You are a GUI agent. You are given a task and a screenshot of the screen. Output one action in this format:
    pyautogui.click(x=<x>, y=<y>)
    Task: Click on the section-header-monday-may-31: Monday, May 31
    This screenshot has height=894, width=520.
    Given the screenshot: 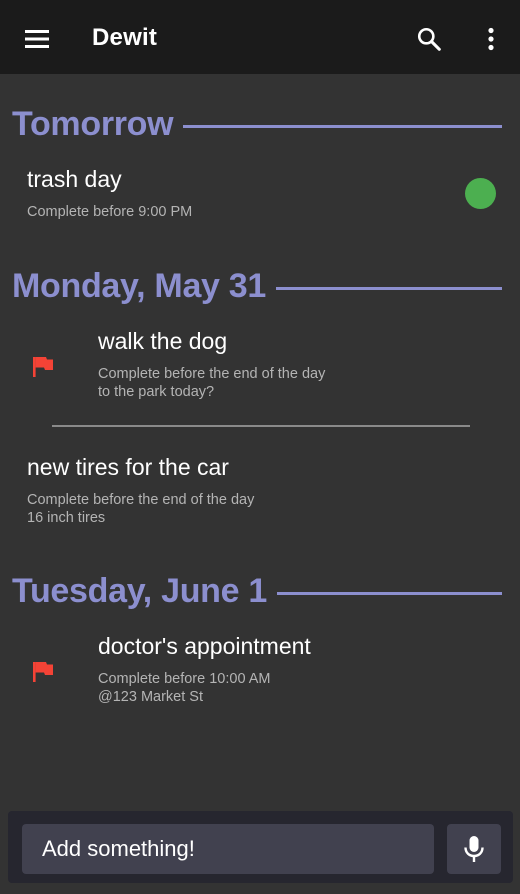 What is the action you would take?
    pyautogui.click(x=257, y=286)
    